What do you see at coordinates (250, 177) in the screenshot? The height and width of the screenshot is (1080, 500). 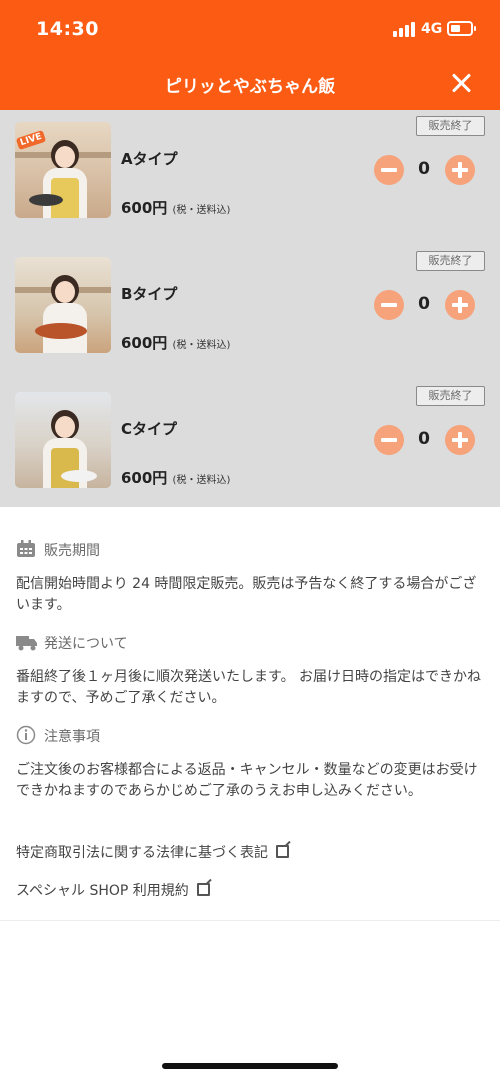 I see `product-item-a: LIVE 販売終了 Aタイプ 0 600円 (税・送料込)` at bounding box center [250, 177].